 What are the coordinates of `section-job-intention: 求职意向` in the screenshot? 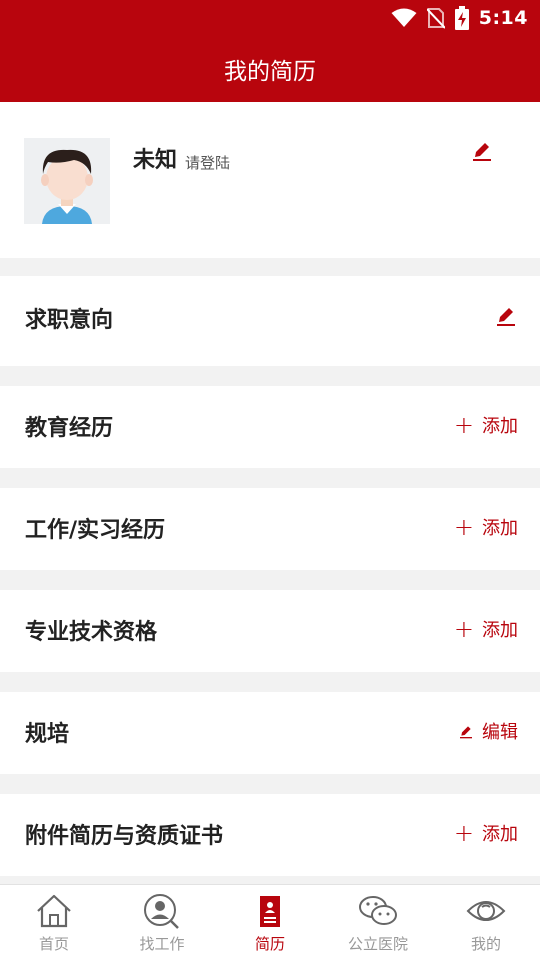 It's located at (270, 321).